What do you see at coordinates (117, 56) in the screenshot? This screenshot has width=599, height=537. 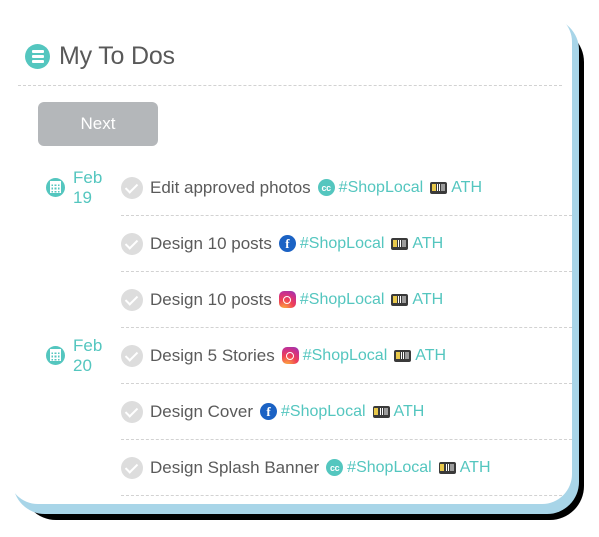 I see `page-title: My To Dos` at bounding box center [117, 56].